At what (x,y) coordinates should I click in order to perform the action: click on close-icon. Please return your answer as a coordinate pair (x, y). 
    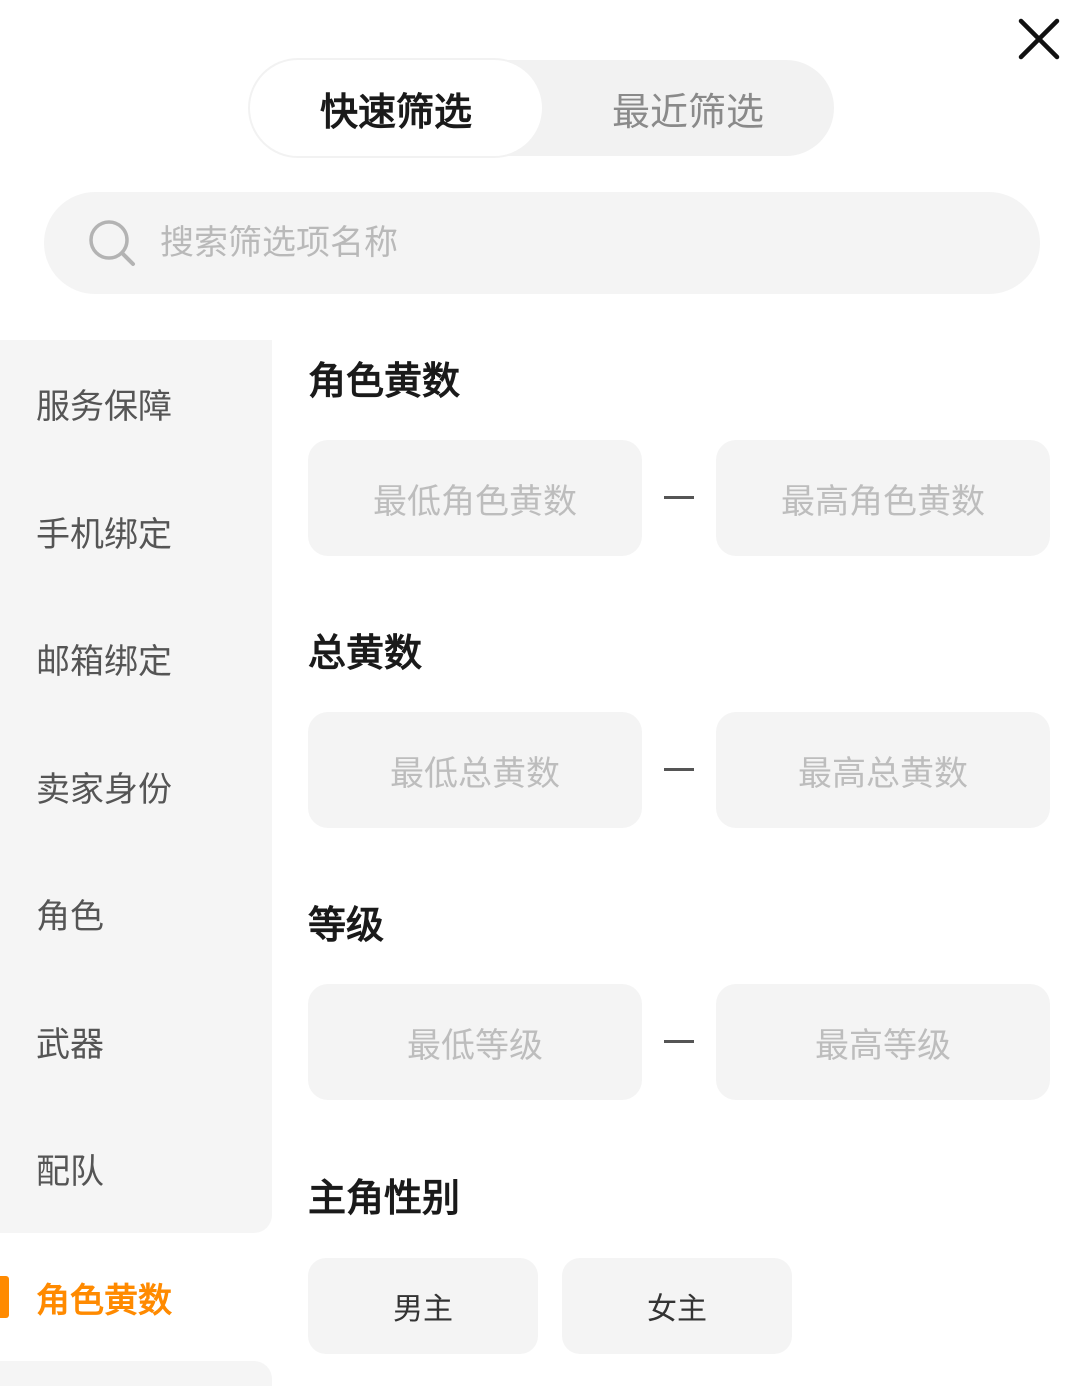
    Looking at the image, I should click on (1039, 39).